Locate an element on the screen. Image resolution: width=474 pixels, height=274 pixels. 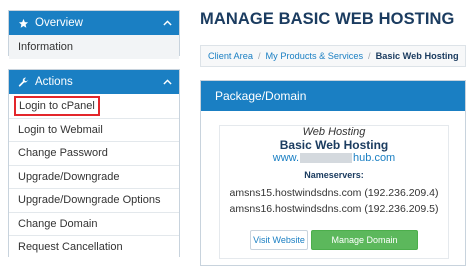
sidebar-item-change-domain: Change Domain is located at coordinates (94, 223).